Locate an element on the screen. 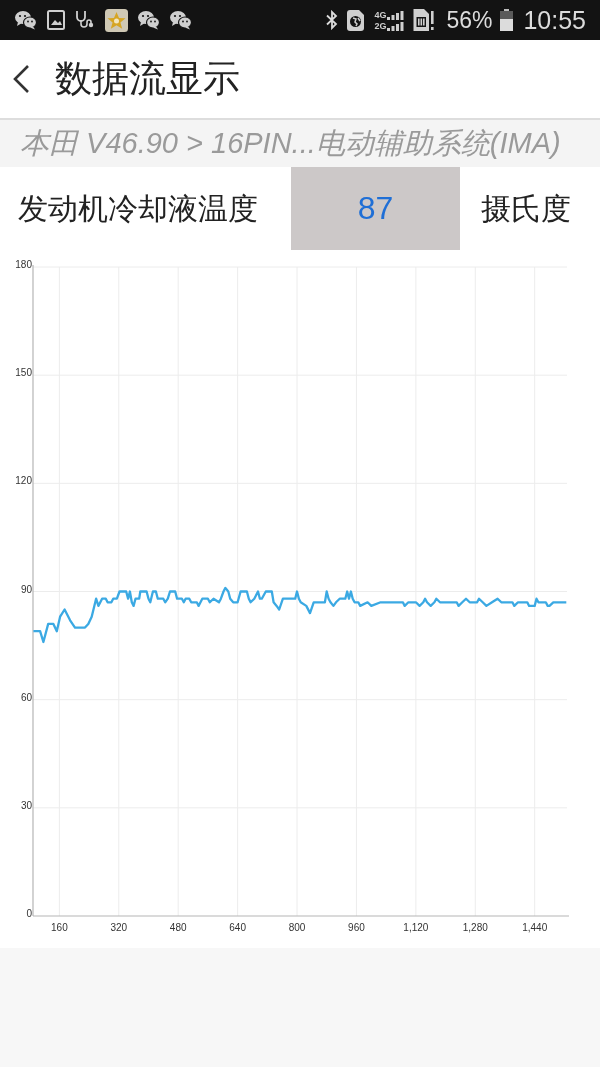  axis-tick-label: 960 is located at coordinates (356, 927).